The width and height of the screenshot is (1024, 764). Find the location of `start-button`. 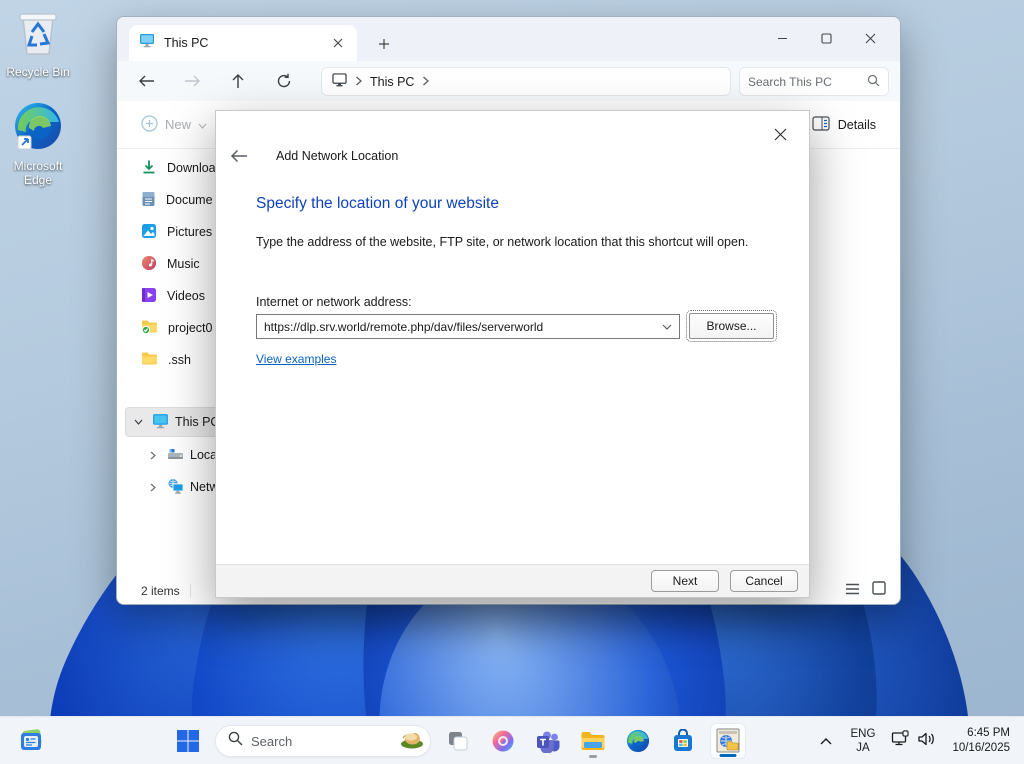

start-button is located at coordinates (188, 741).